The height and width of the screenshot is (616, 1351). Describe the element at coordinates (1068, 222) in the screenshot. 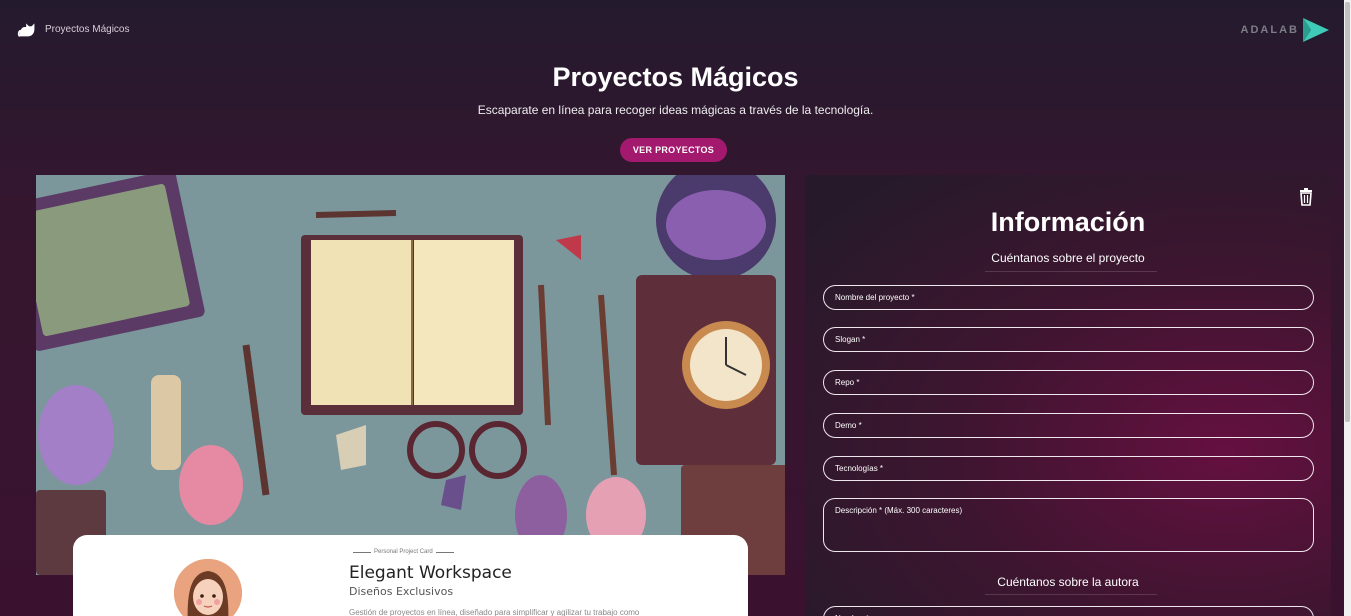

I see `form-title: Información` at that location.